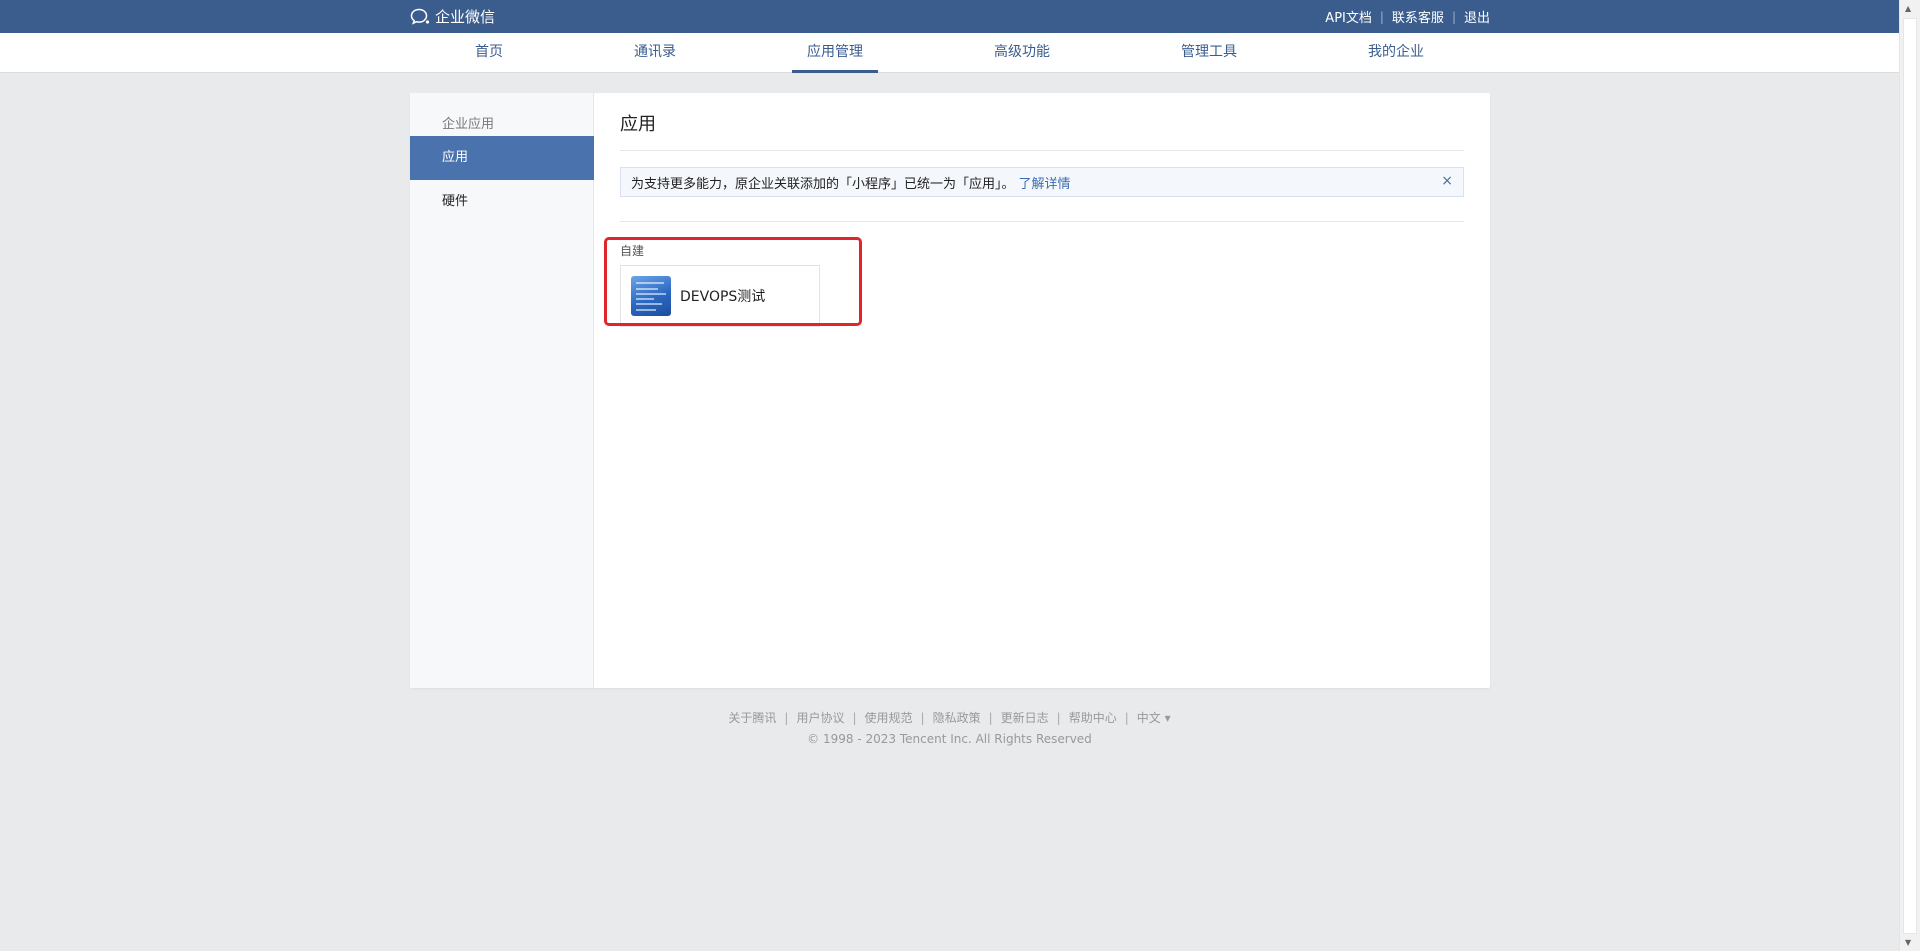  Describe the element at coordinates (502, 202) in the screenshot. I see `sidebar-item-hardware: 硬件` at that location.